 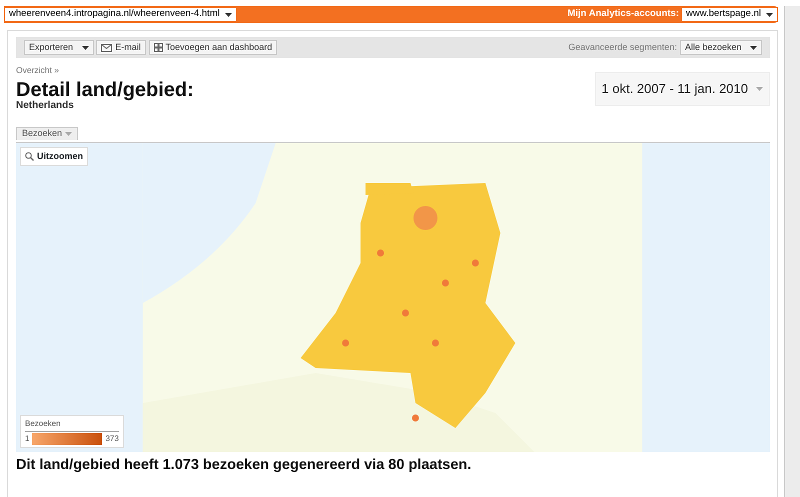 What do you see at coordinates (158, 47) in the screenshot?
I see `grid-icon` at bounding box center [158, 47].